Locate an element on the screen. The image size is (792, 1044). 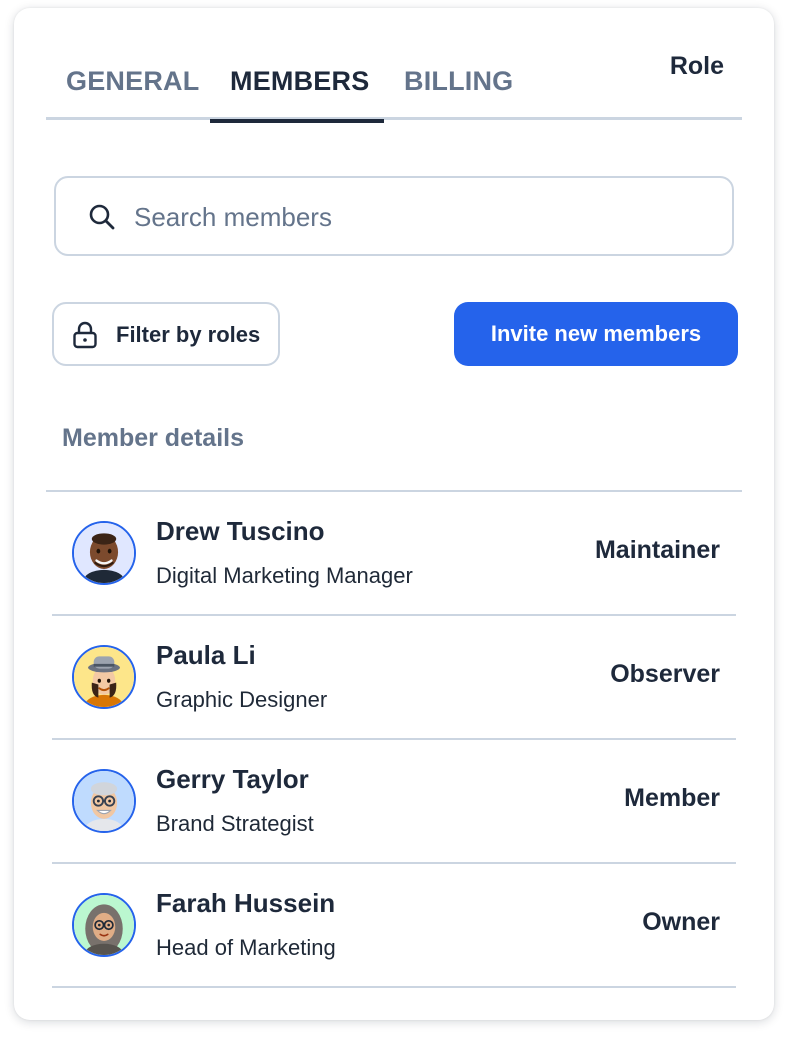
invite-members-button: Invite new members is located at coordinates (596, 334).